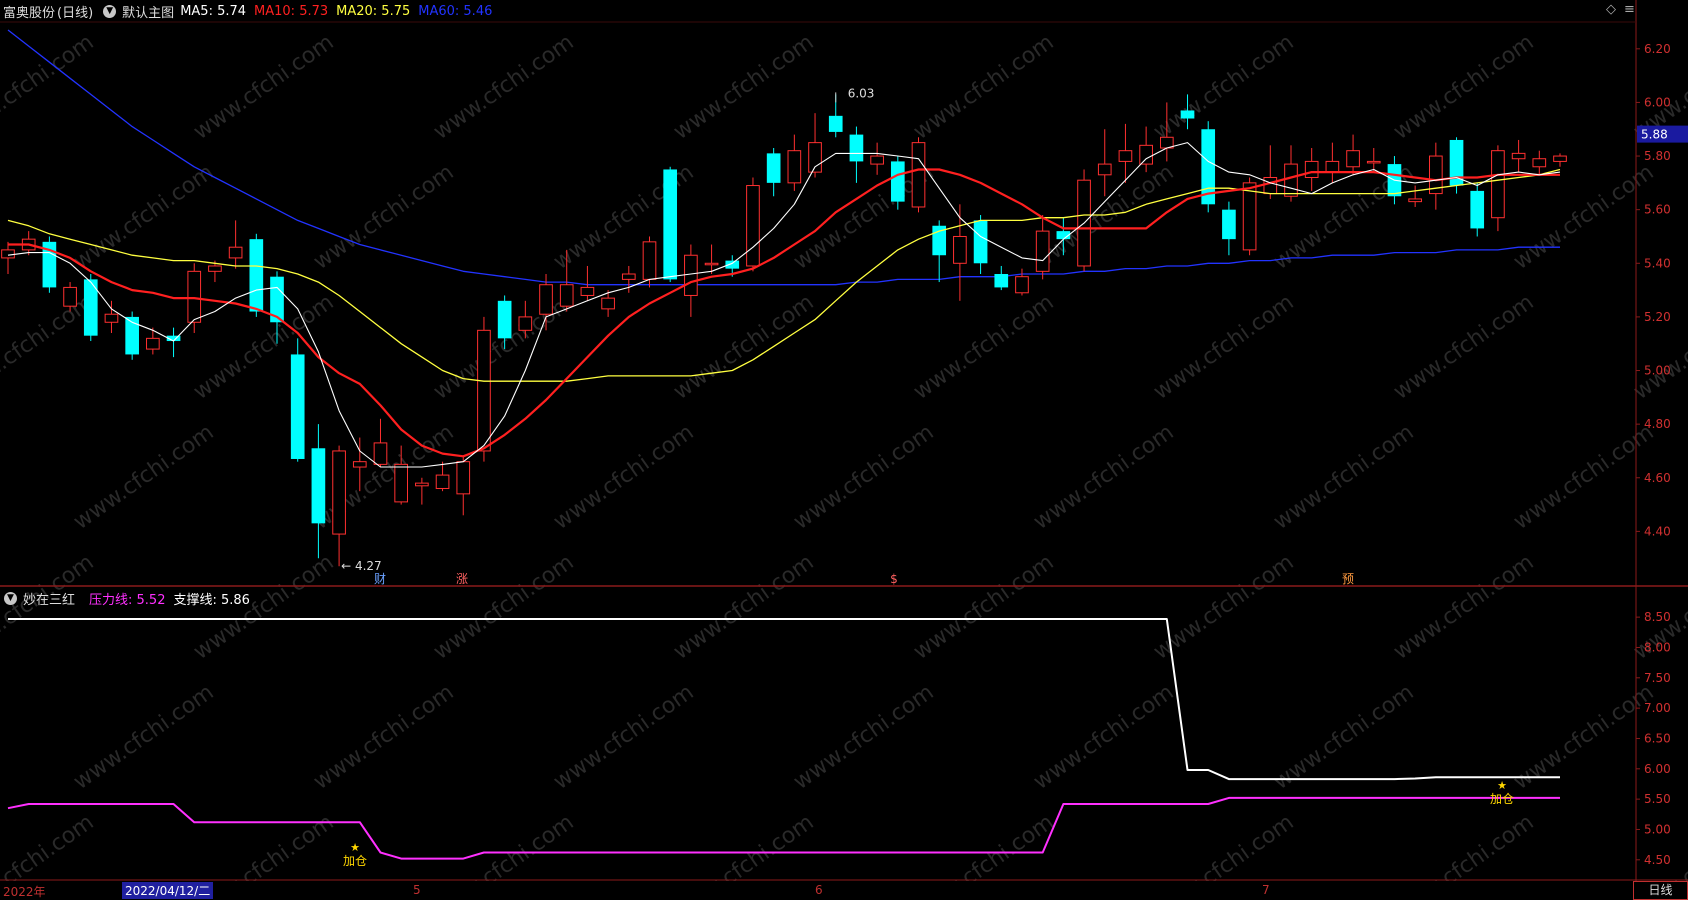 This screenshot has width=1688, height=900. What do you see at coordinates (1657, 647) in the screenshot?
I see `sub-tick-label: 8.00` at bounding box center [1657, 647].